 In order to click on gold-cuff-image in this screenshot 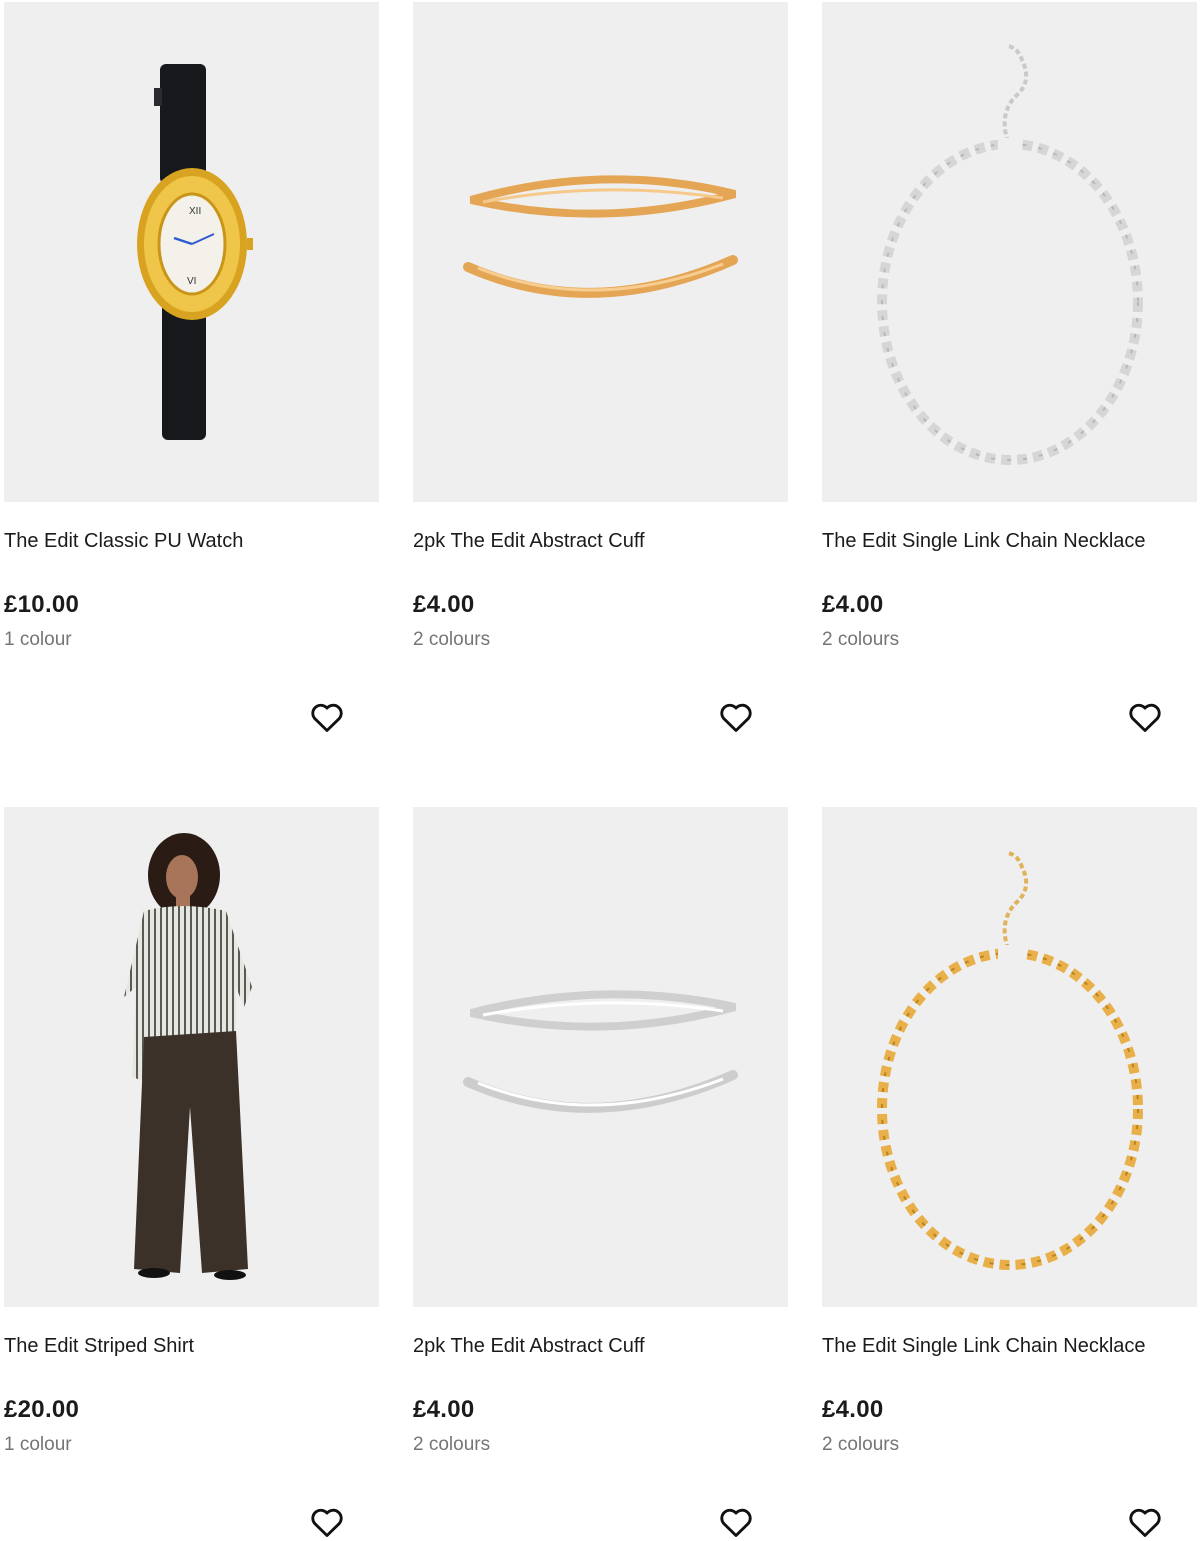, I will do `click(600, 252)`.